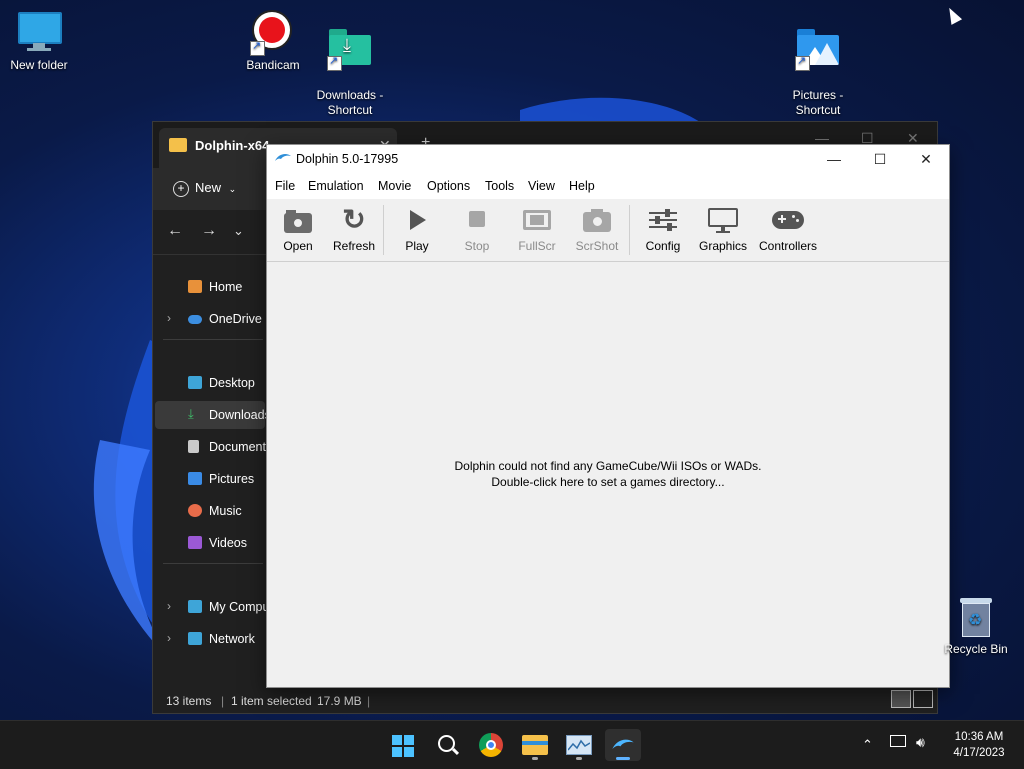  I want to click on recycle-bin-icon: ♻, so click(976, 617).